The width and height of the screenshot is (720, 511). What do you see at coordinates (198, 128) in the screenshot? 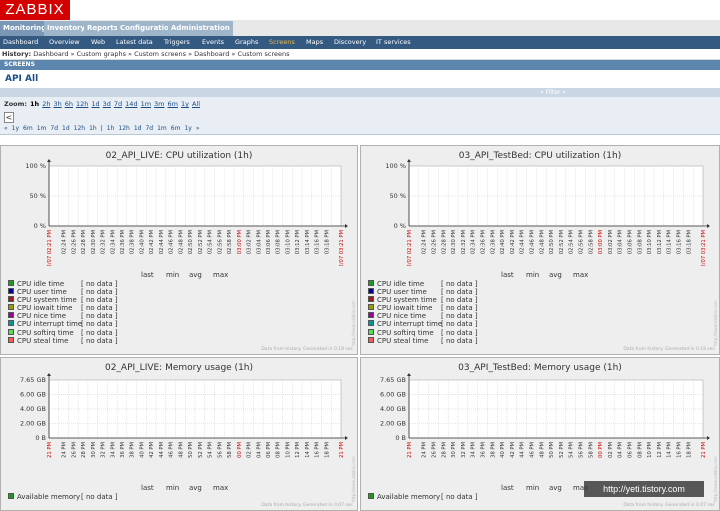
I see `period-forward-7: »` at bounding box center [198, 128].